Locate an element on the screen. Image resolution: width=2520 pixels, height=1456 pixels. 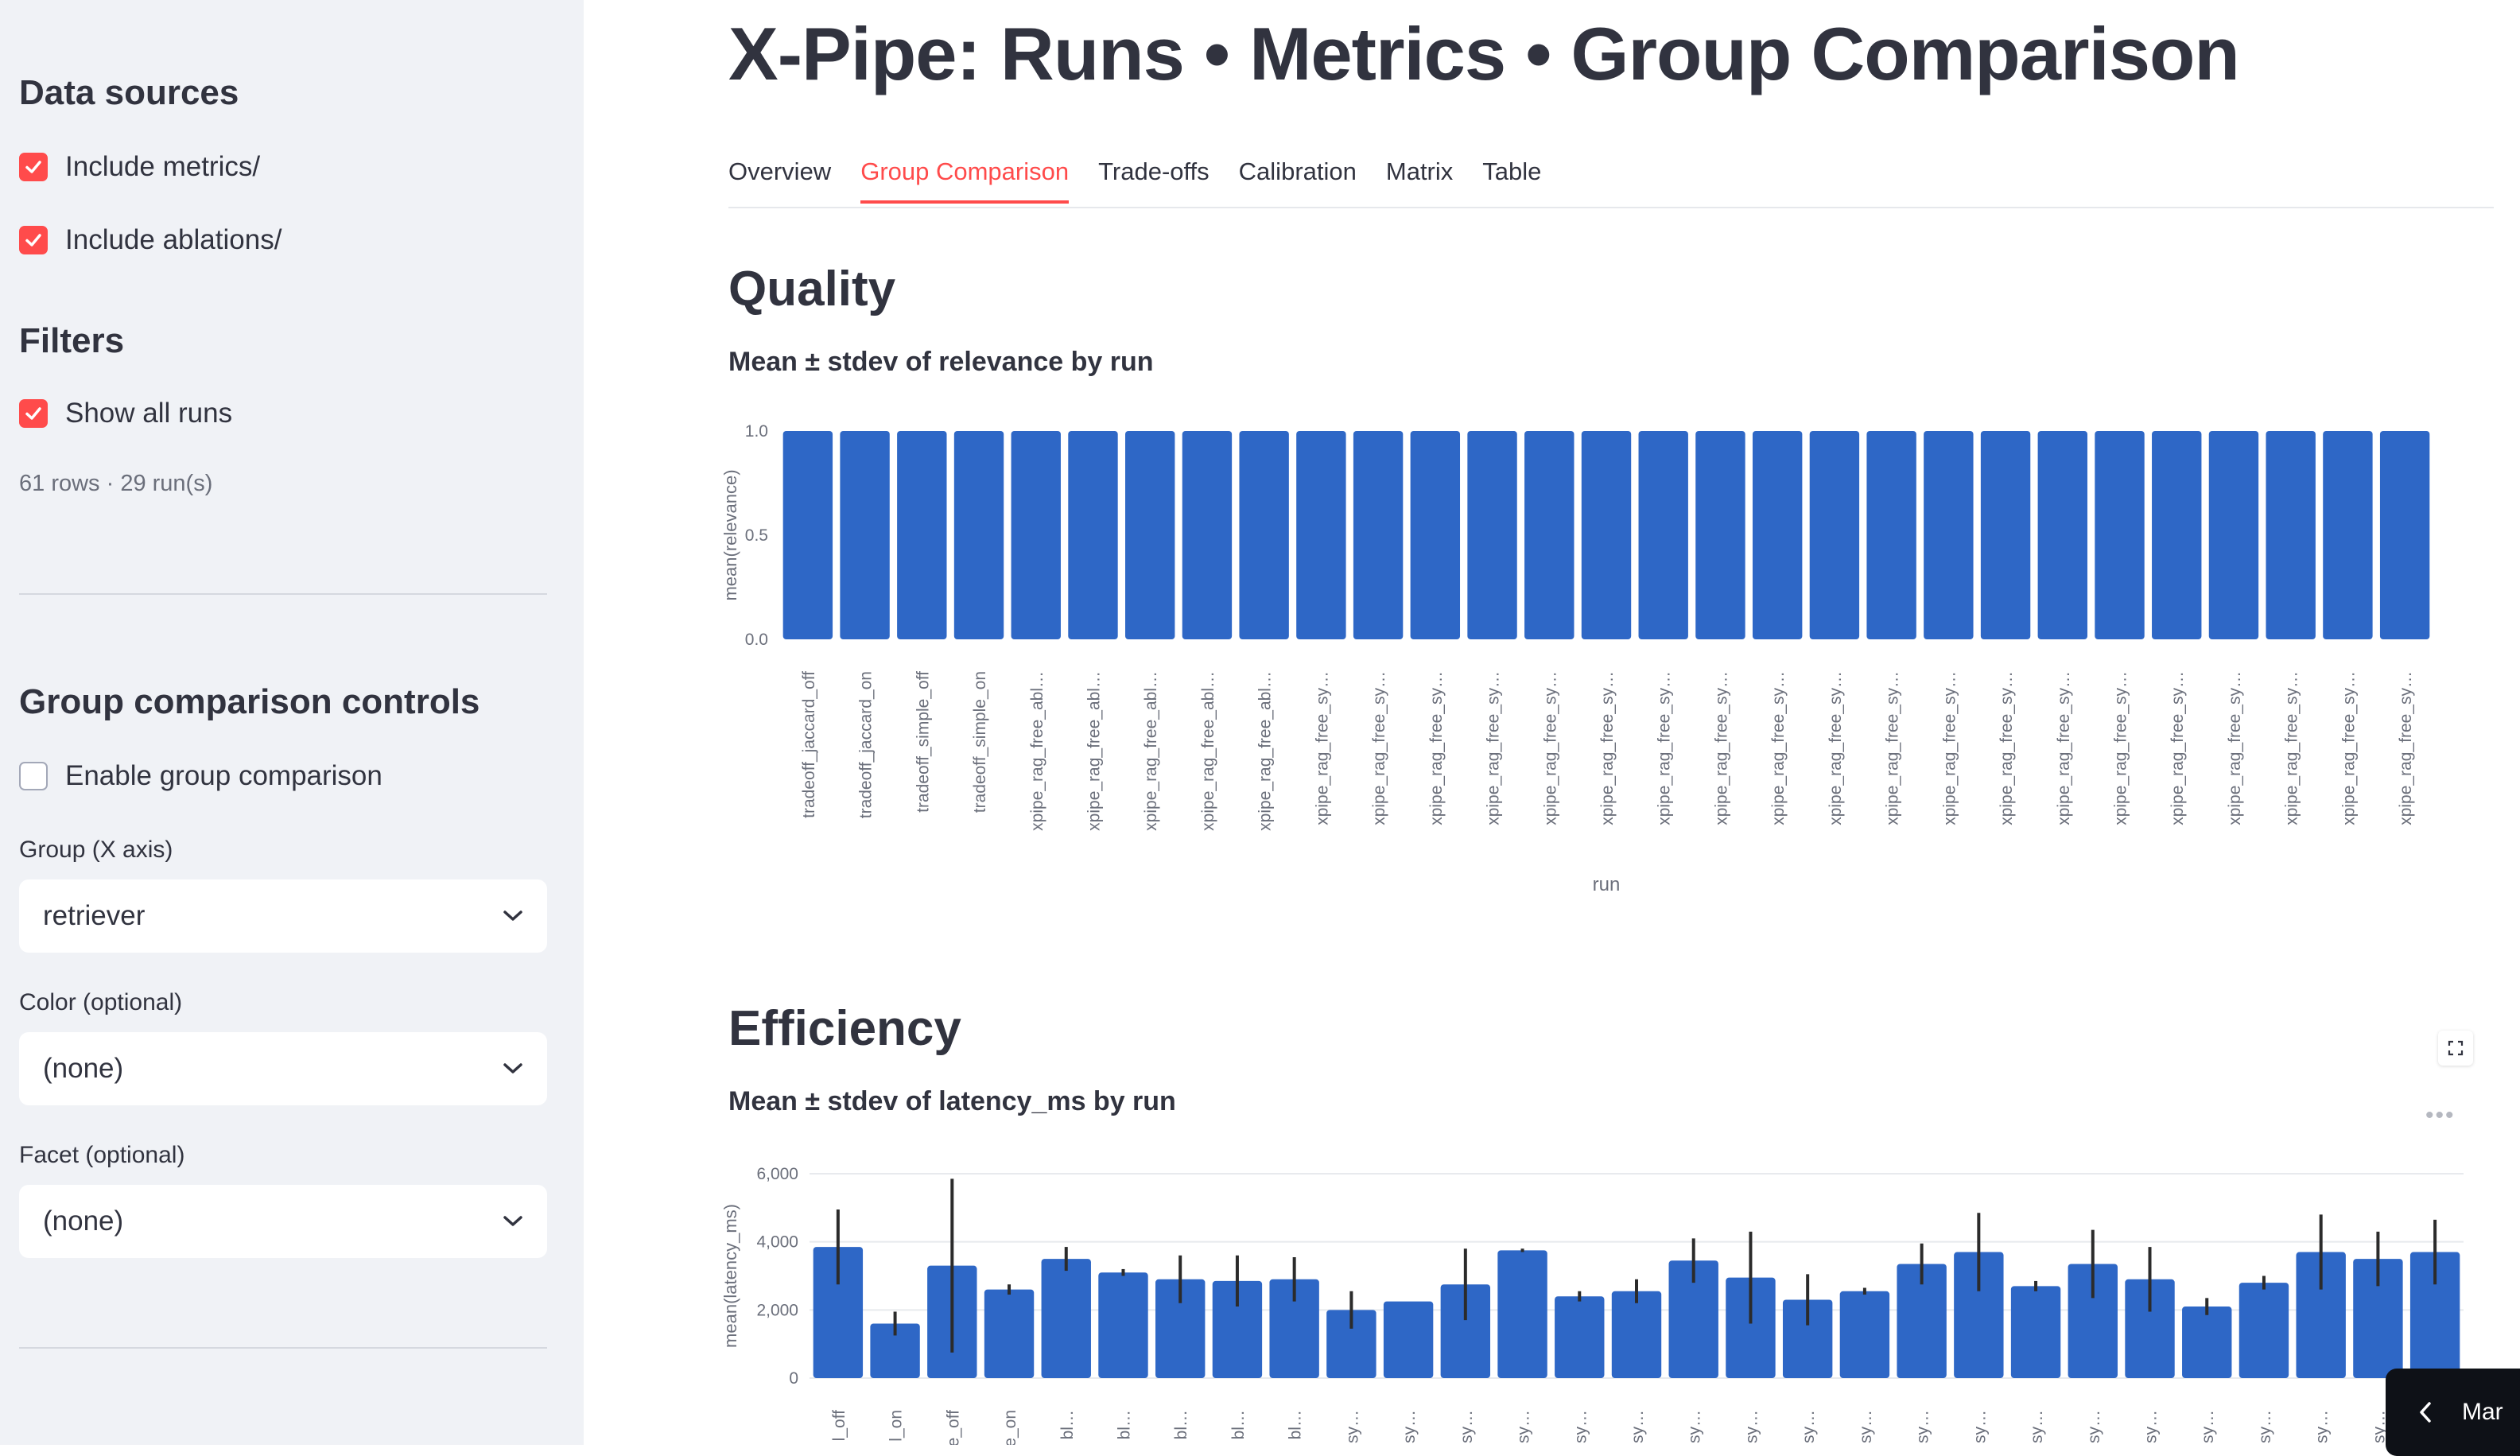
tab-matrix: Matrix is located at coordinates (1419, 179).